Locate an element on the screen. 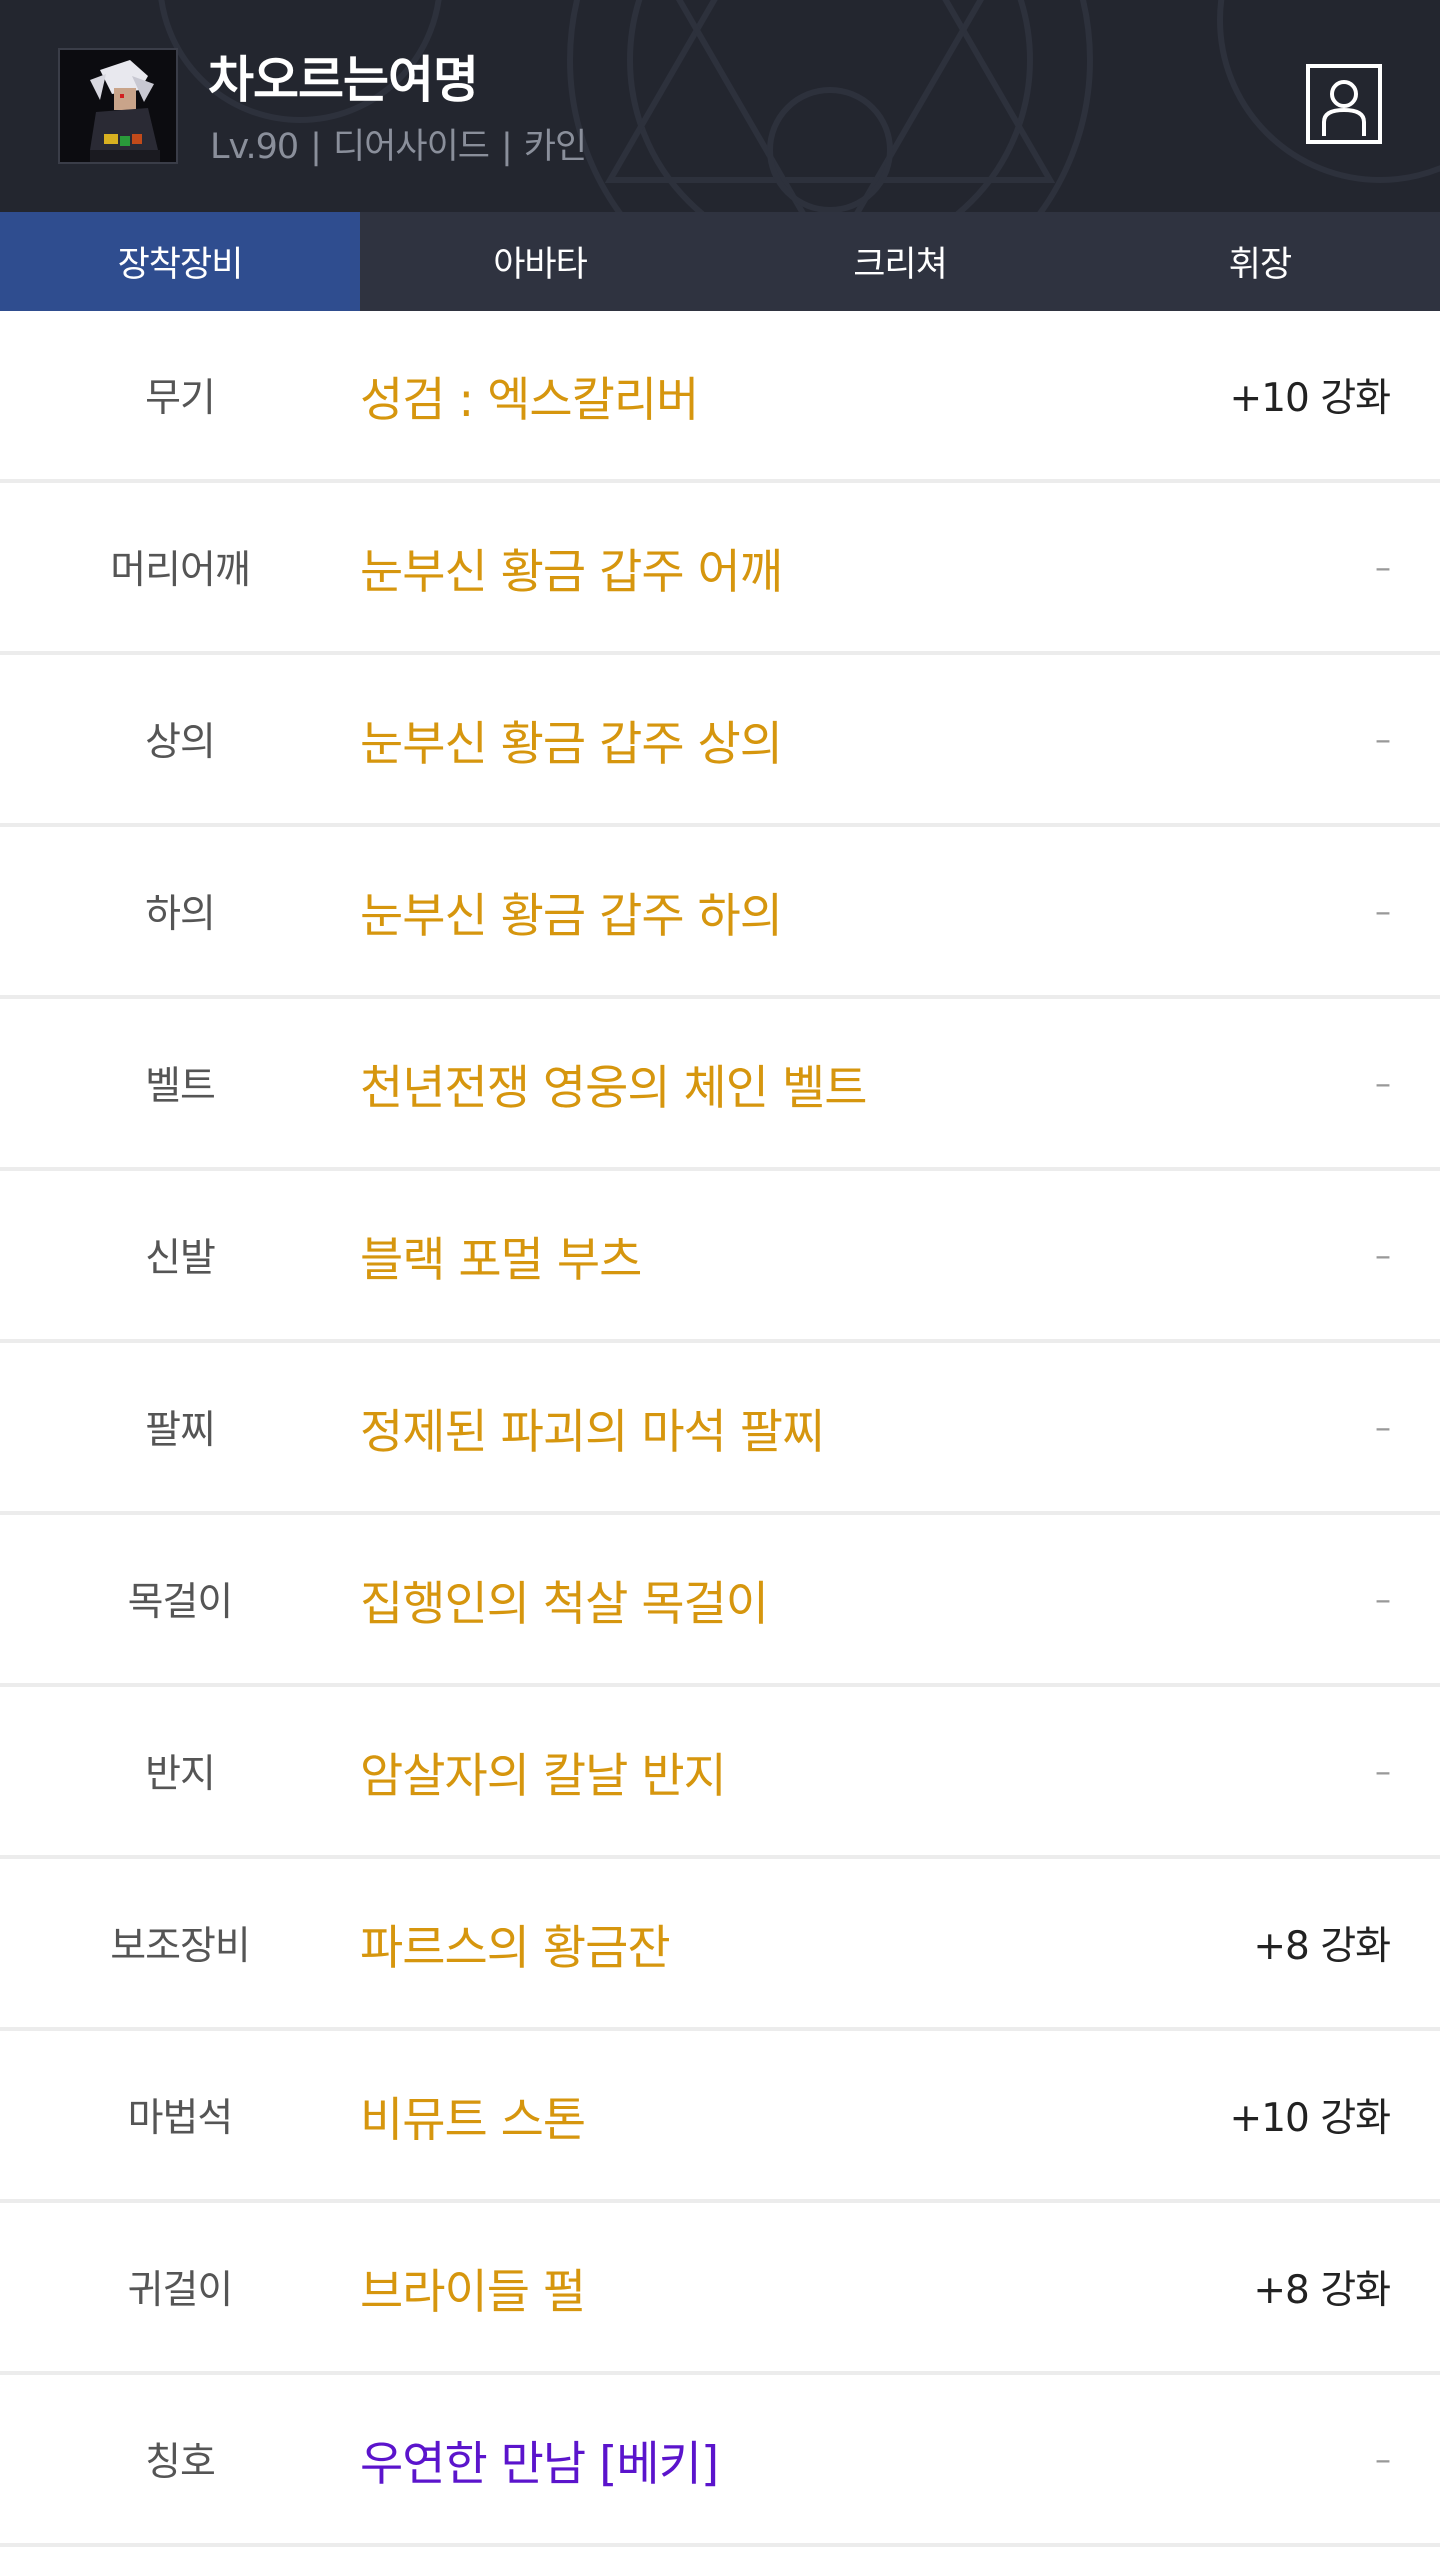 The width and height of the screenshot is (1440, 2560). equipment-row: 반지 암살자의 칼날 반지 – is located at coordinates (720, 1773).